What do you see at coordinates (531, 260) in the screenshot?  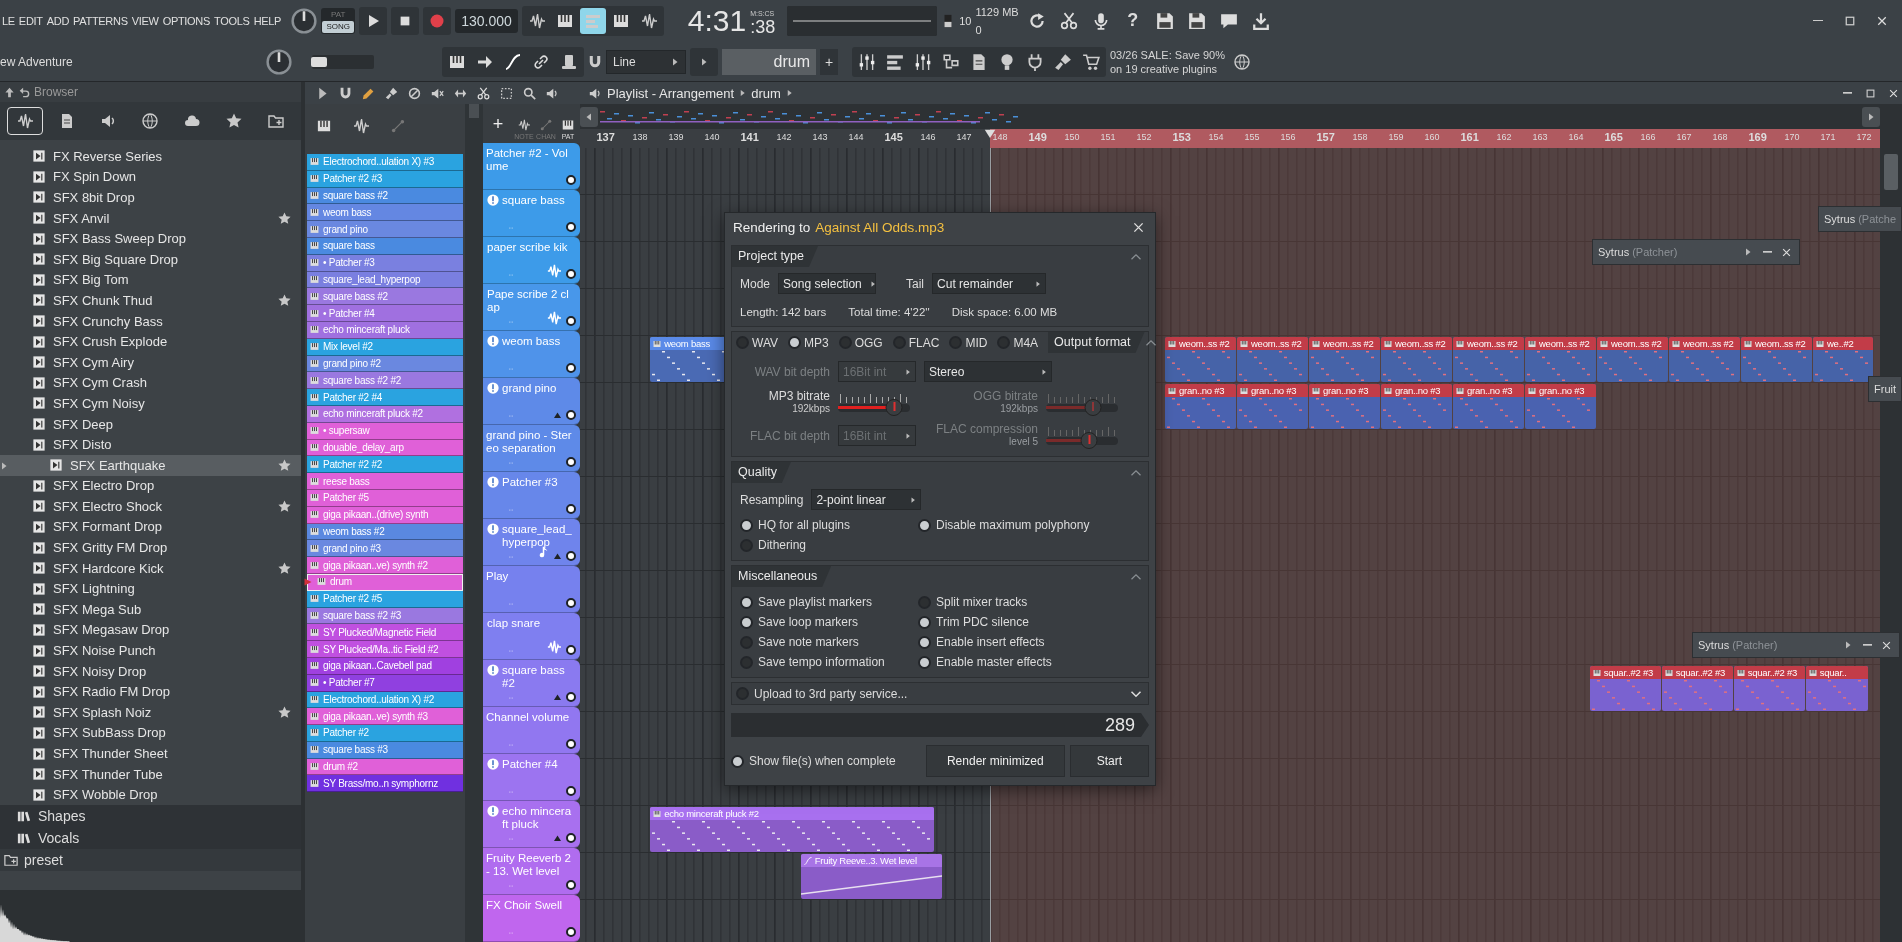 I see `track-header: paper scribe kik` at bounding box center [531, 260].